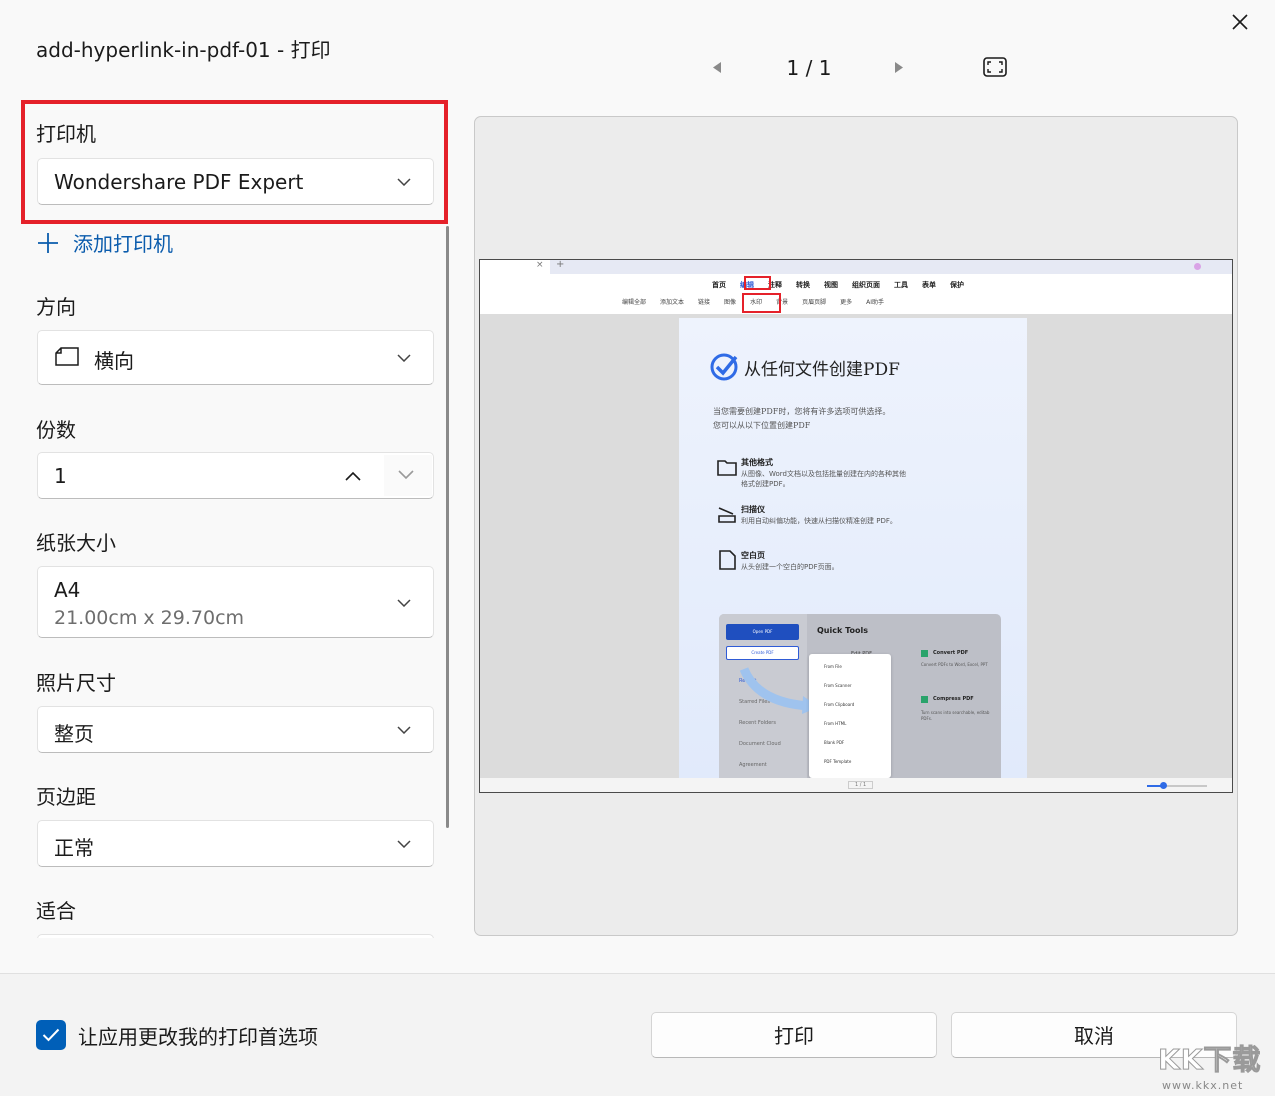 This screenshot has height=1096, width=1275. Describe the element at coordinates (950, 653) in the screenshot. I see `preview-convert-title: Convert PDF` at that location.